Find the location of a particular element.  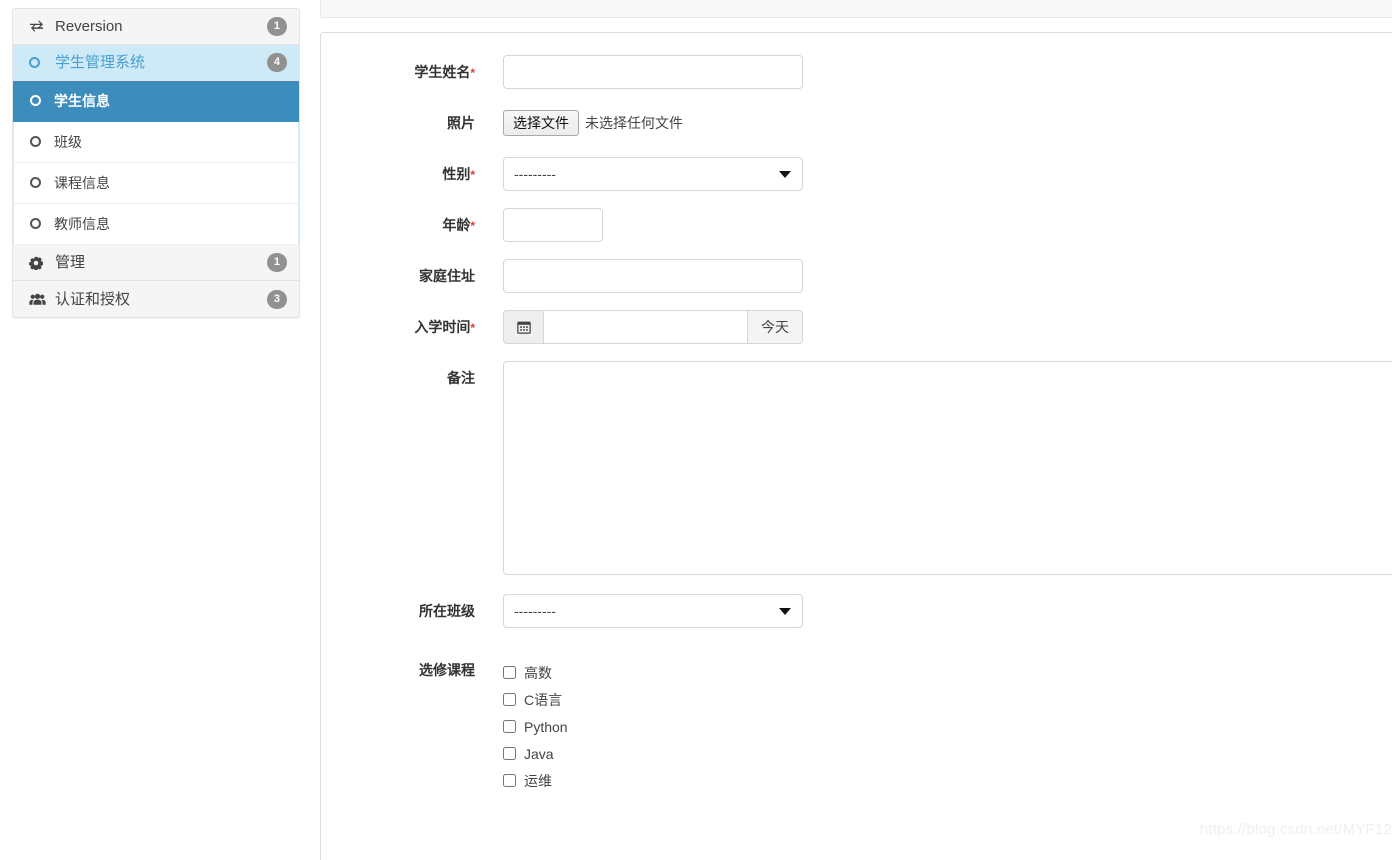

course-checkbox-item: 运维 is located at coordinates (947, 780).